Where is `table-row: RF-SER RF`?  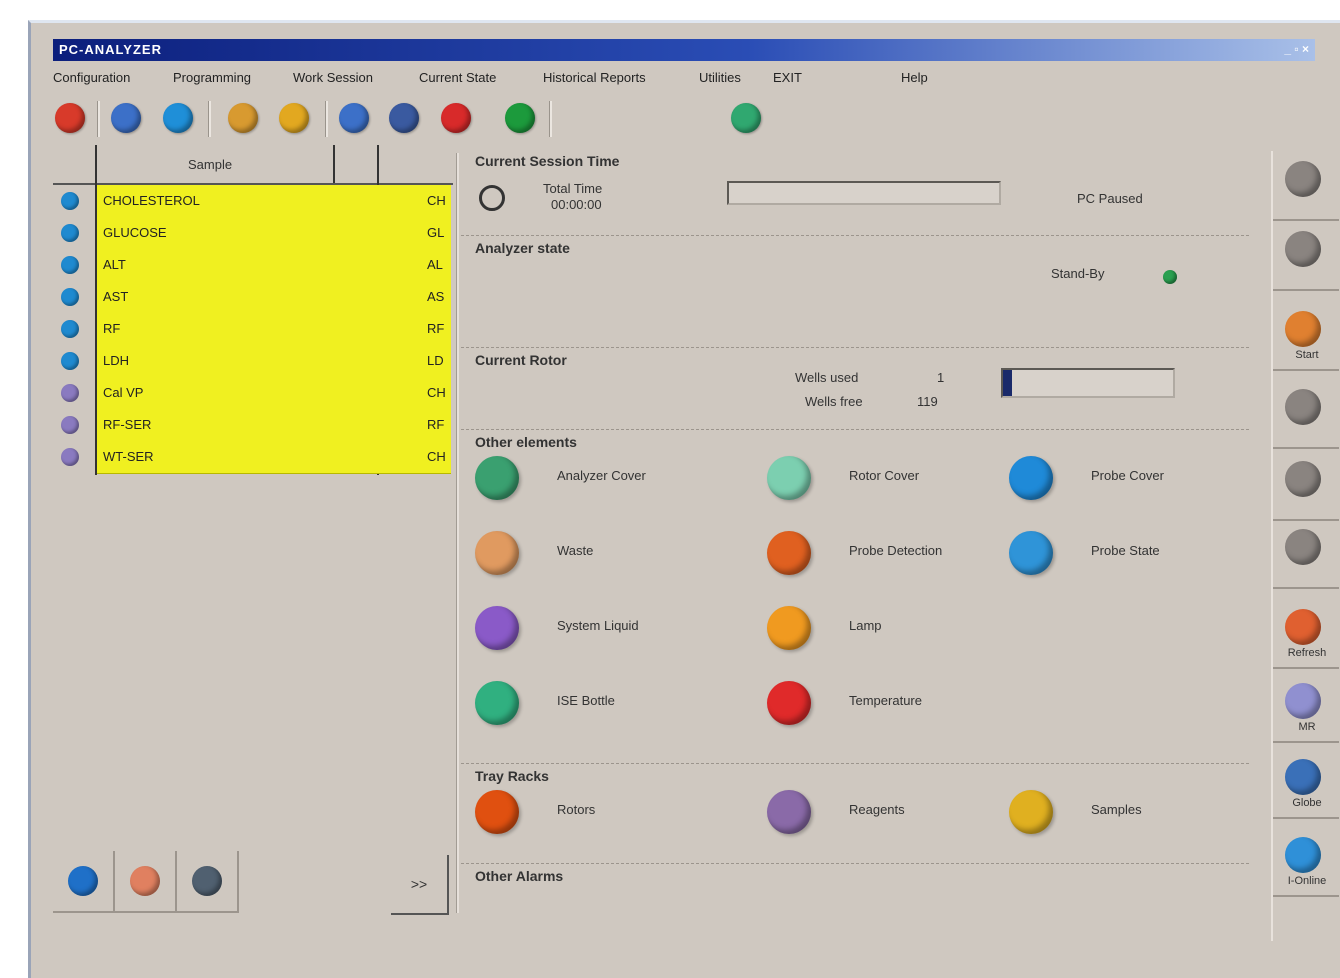
table-row: RF-SER RF is located at coordinates (253, 425).